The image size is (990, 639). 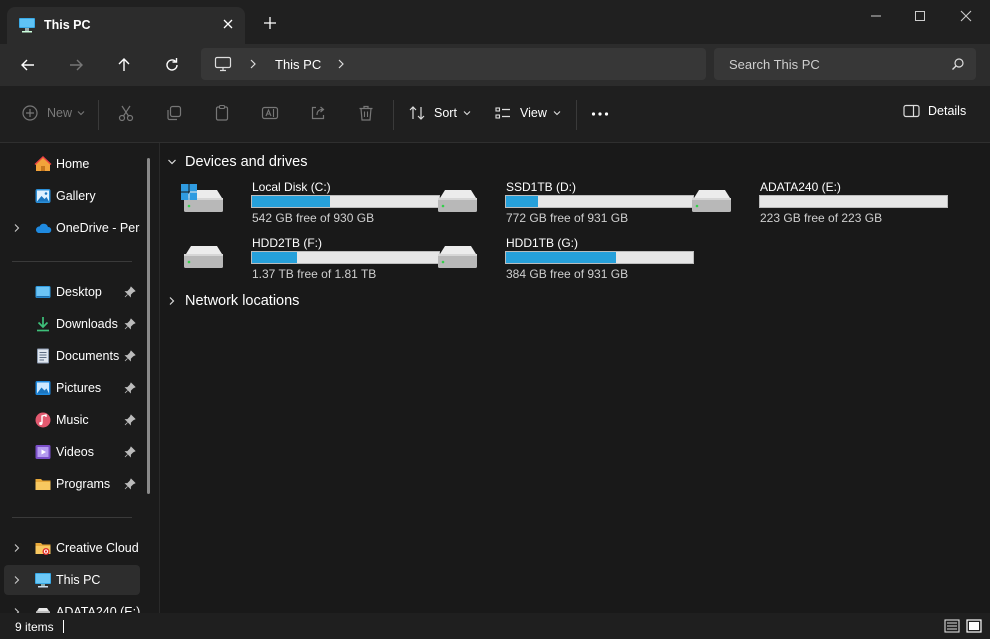 What do you see at coordinates (600, 114) in the screenshot?
I see `more-options-button` at bounding box center [600, 114].